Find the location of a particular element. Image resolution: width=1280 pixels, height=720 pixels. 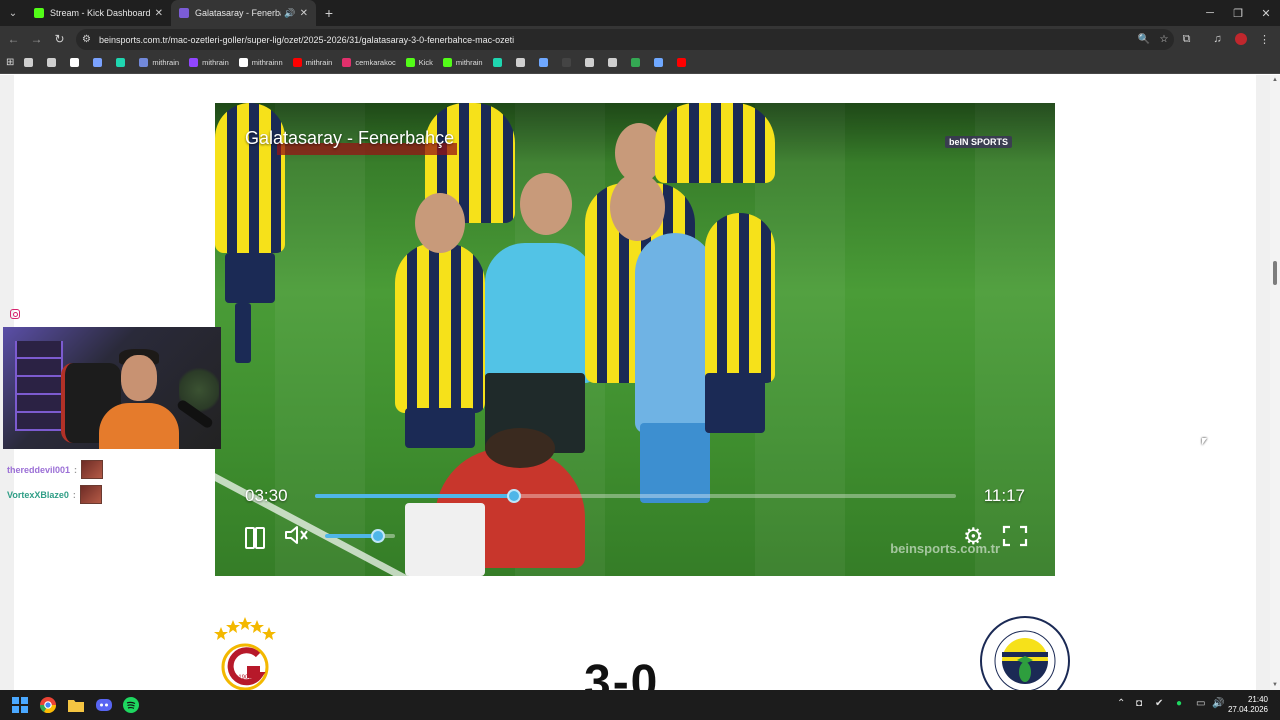

pause-button is located at coordinates (255, 538).